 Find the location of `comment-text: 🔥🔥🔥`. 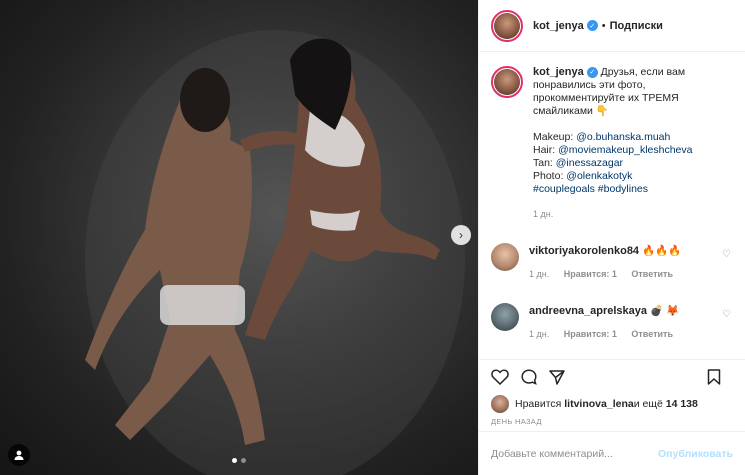

comment-text: 🔥🔥🔥 is located at coordinates (661, 251).